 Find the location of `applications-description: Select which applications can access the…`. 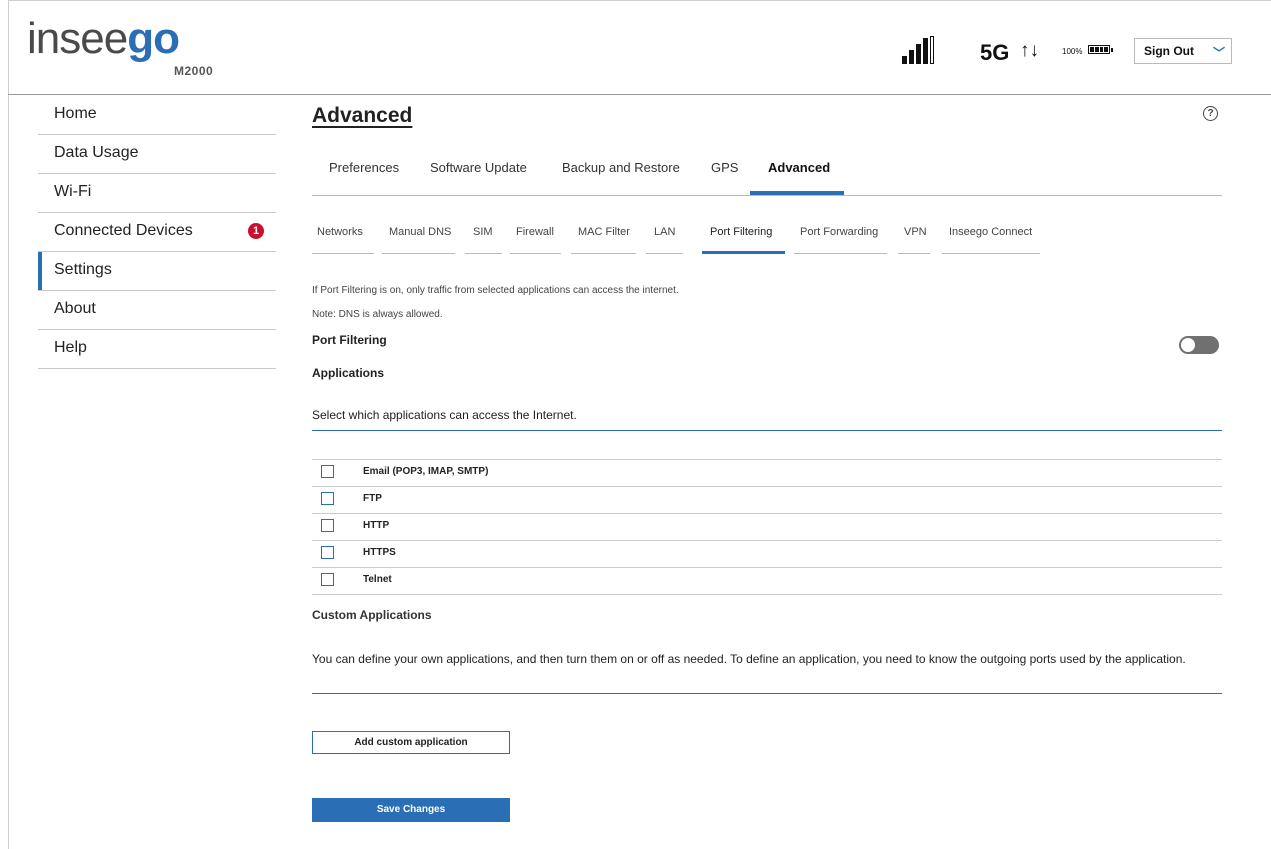

applications-description: Select which applications can access the… is located at coordinates (444, 415).